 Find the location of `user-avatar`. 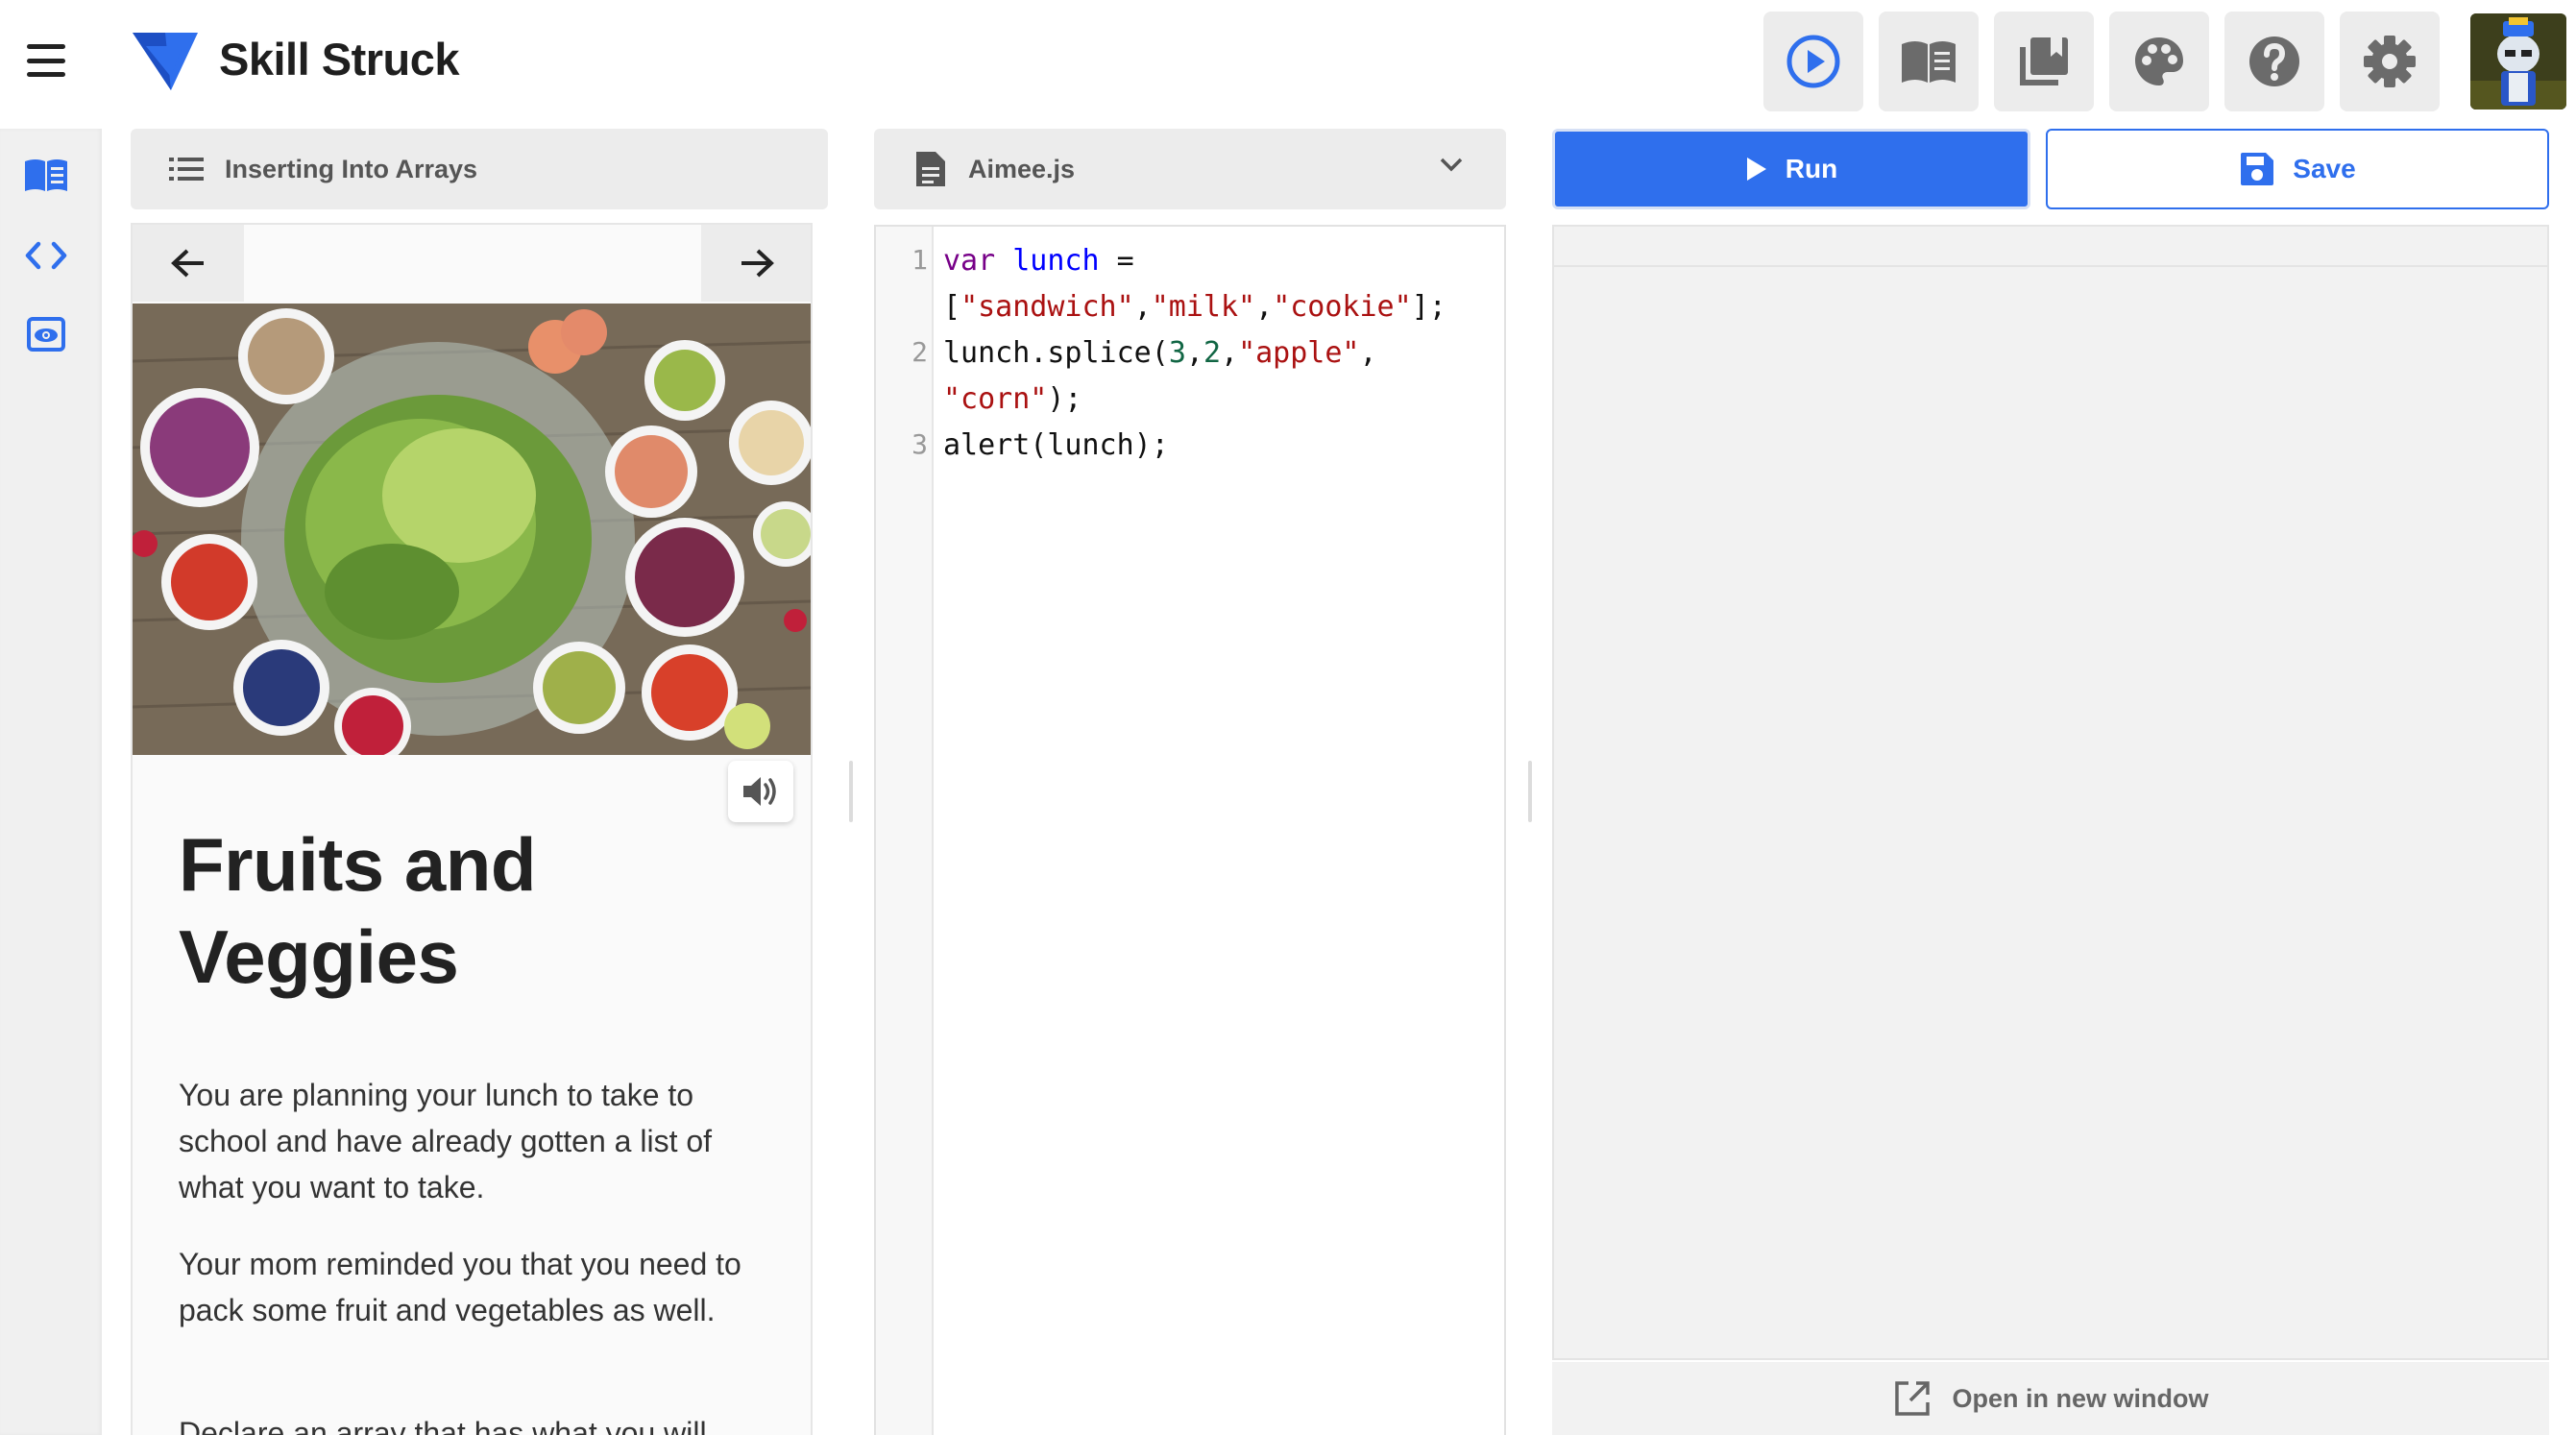

user-avatar is located at coordinates (2518, 61).